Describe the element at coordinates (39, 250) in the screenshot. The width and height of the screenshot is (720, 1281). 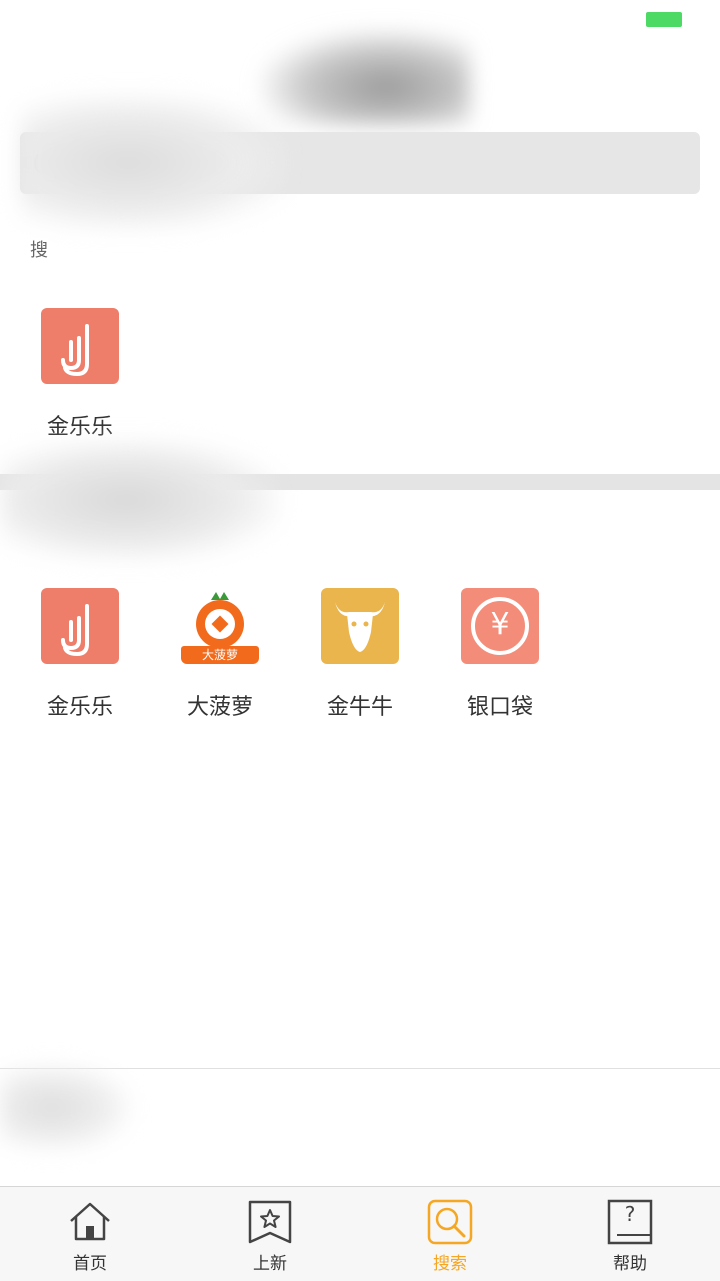
I see `history-section-label: 搜` at that location.